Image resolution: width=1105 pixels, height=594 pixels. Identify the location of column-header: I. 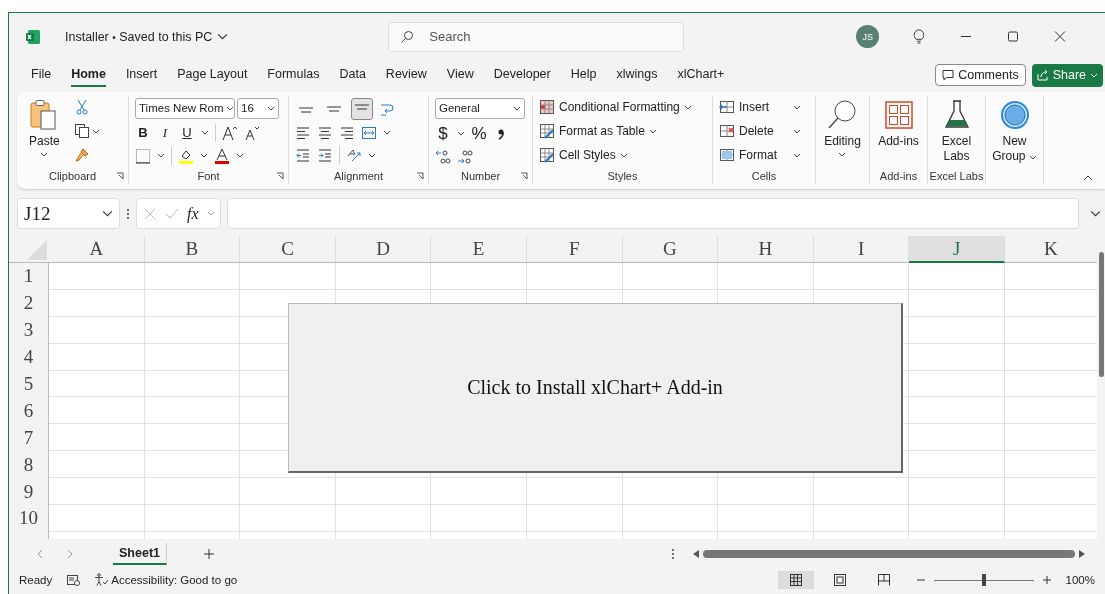
(861, 249).